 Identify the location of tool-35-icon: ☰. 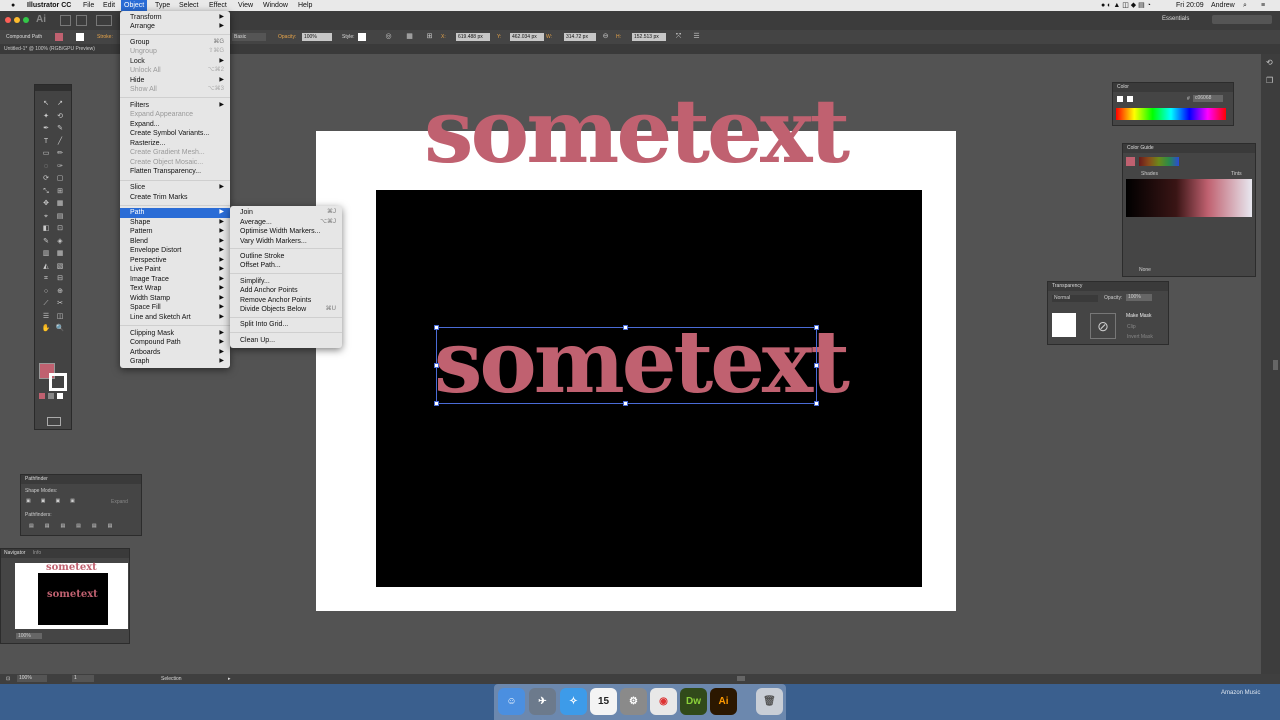
(46, 316).